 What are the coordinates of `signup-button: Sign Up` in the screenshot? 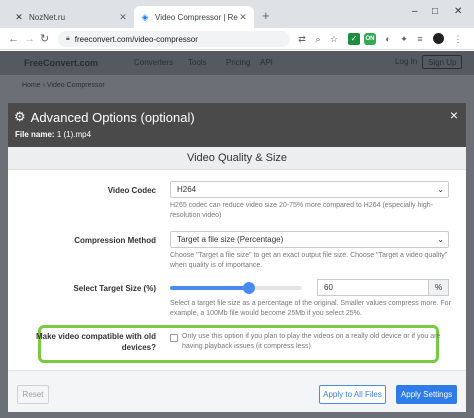 It's located at (442, 62).